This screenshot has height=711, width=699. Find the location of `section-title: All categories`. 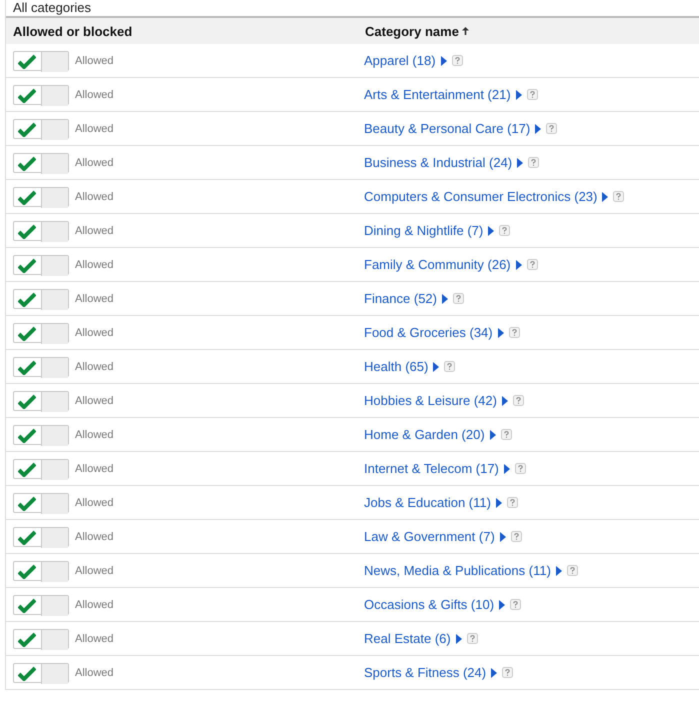

section-title: All categories is located at coordinates (52, 8).